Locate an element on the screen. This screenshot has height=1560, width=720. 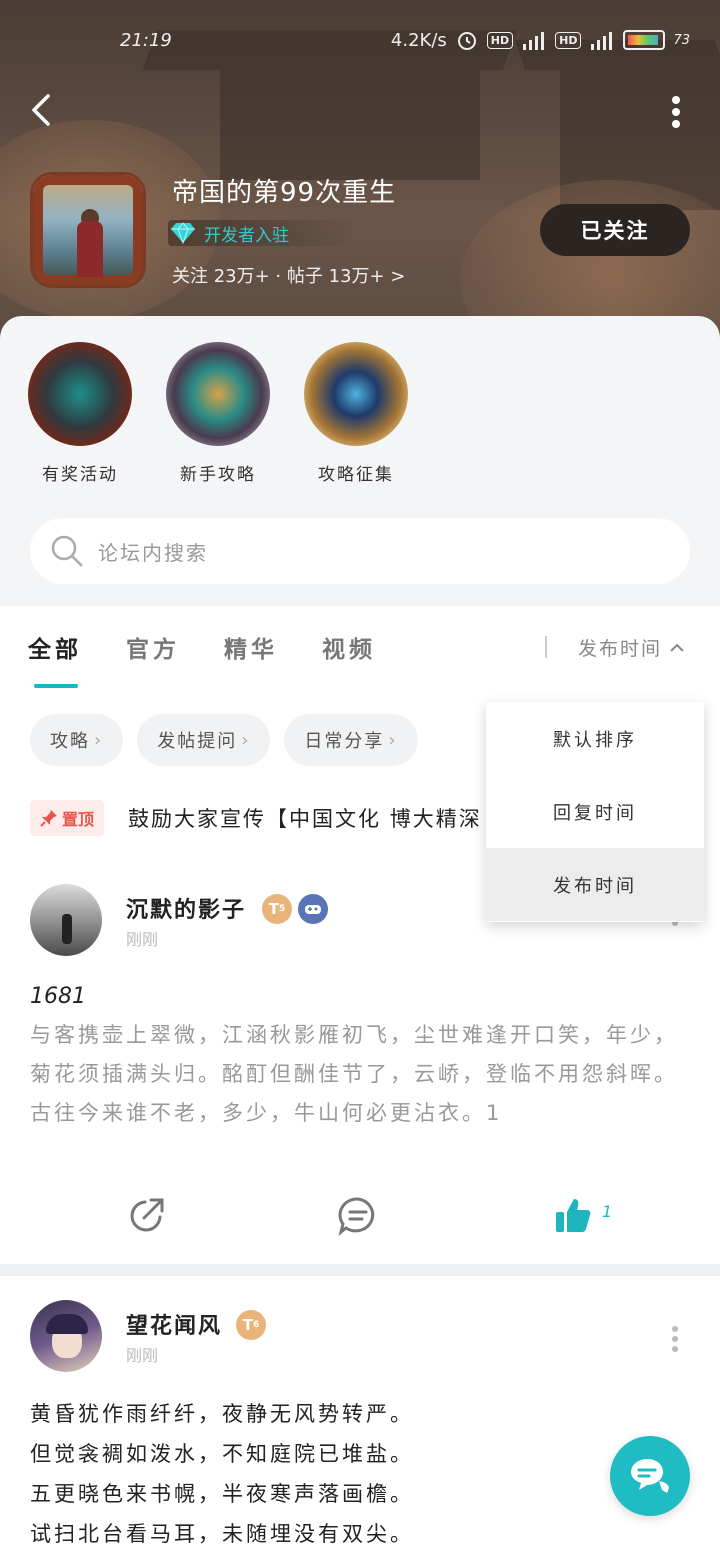
rewards-emblem-icon is located at coordinates (80, 394).